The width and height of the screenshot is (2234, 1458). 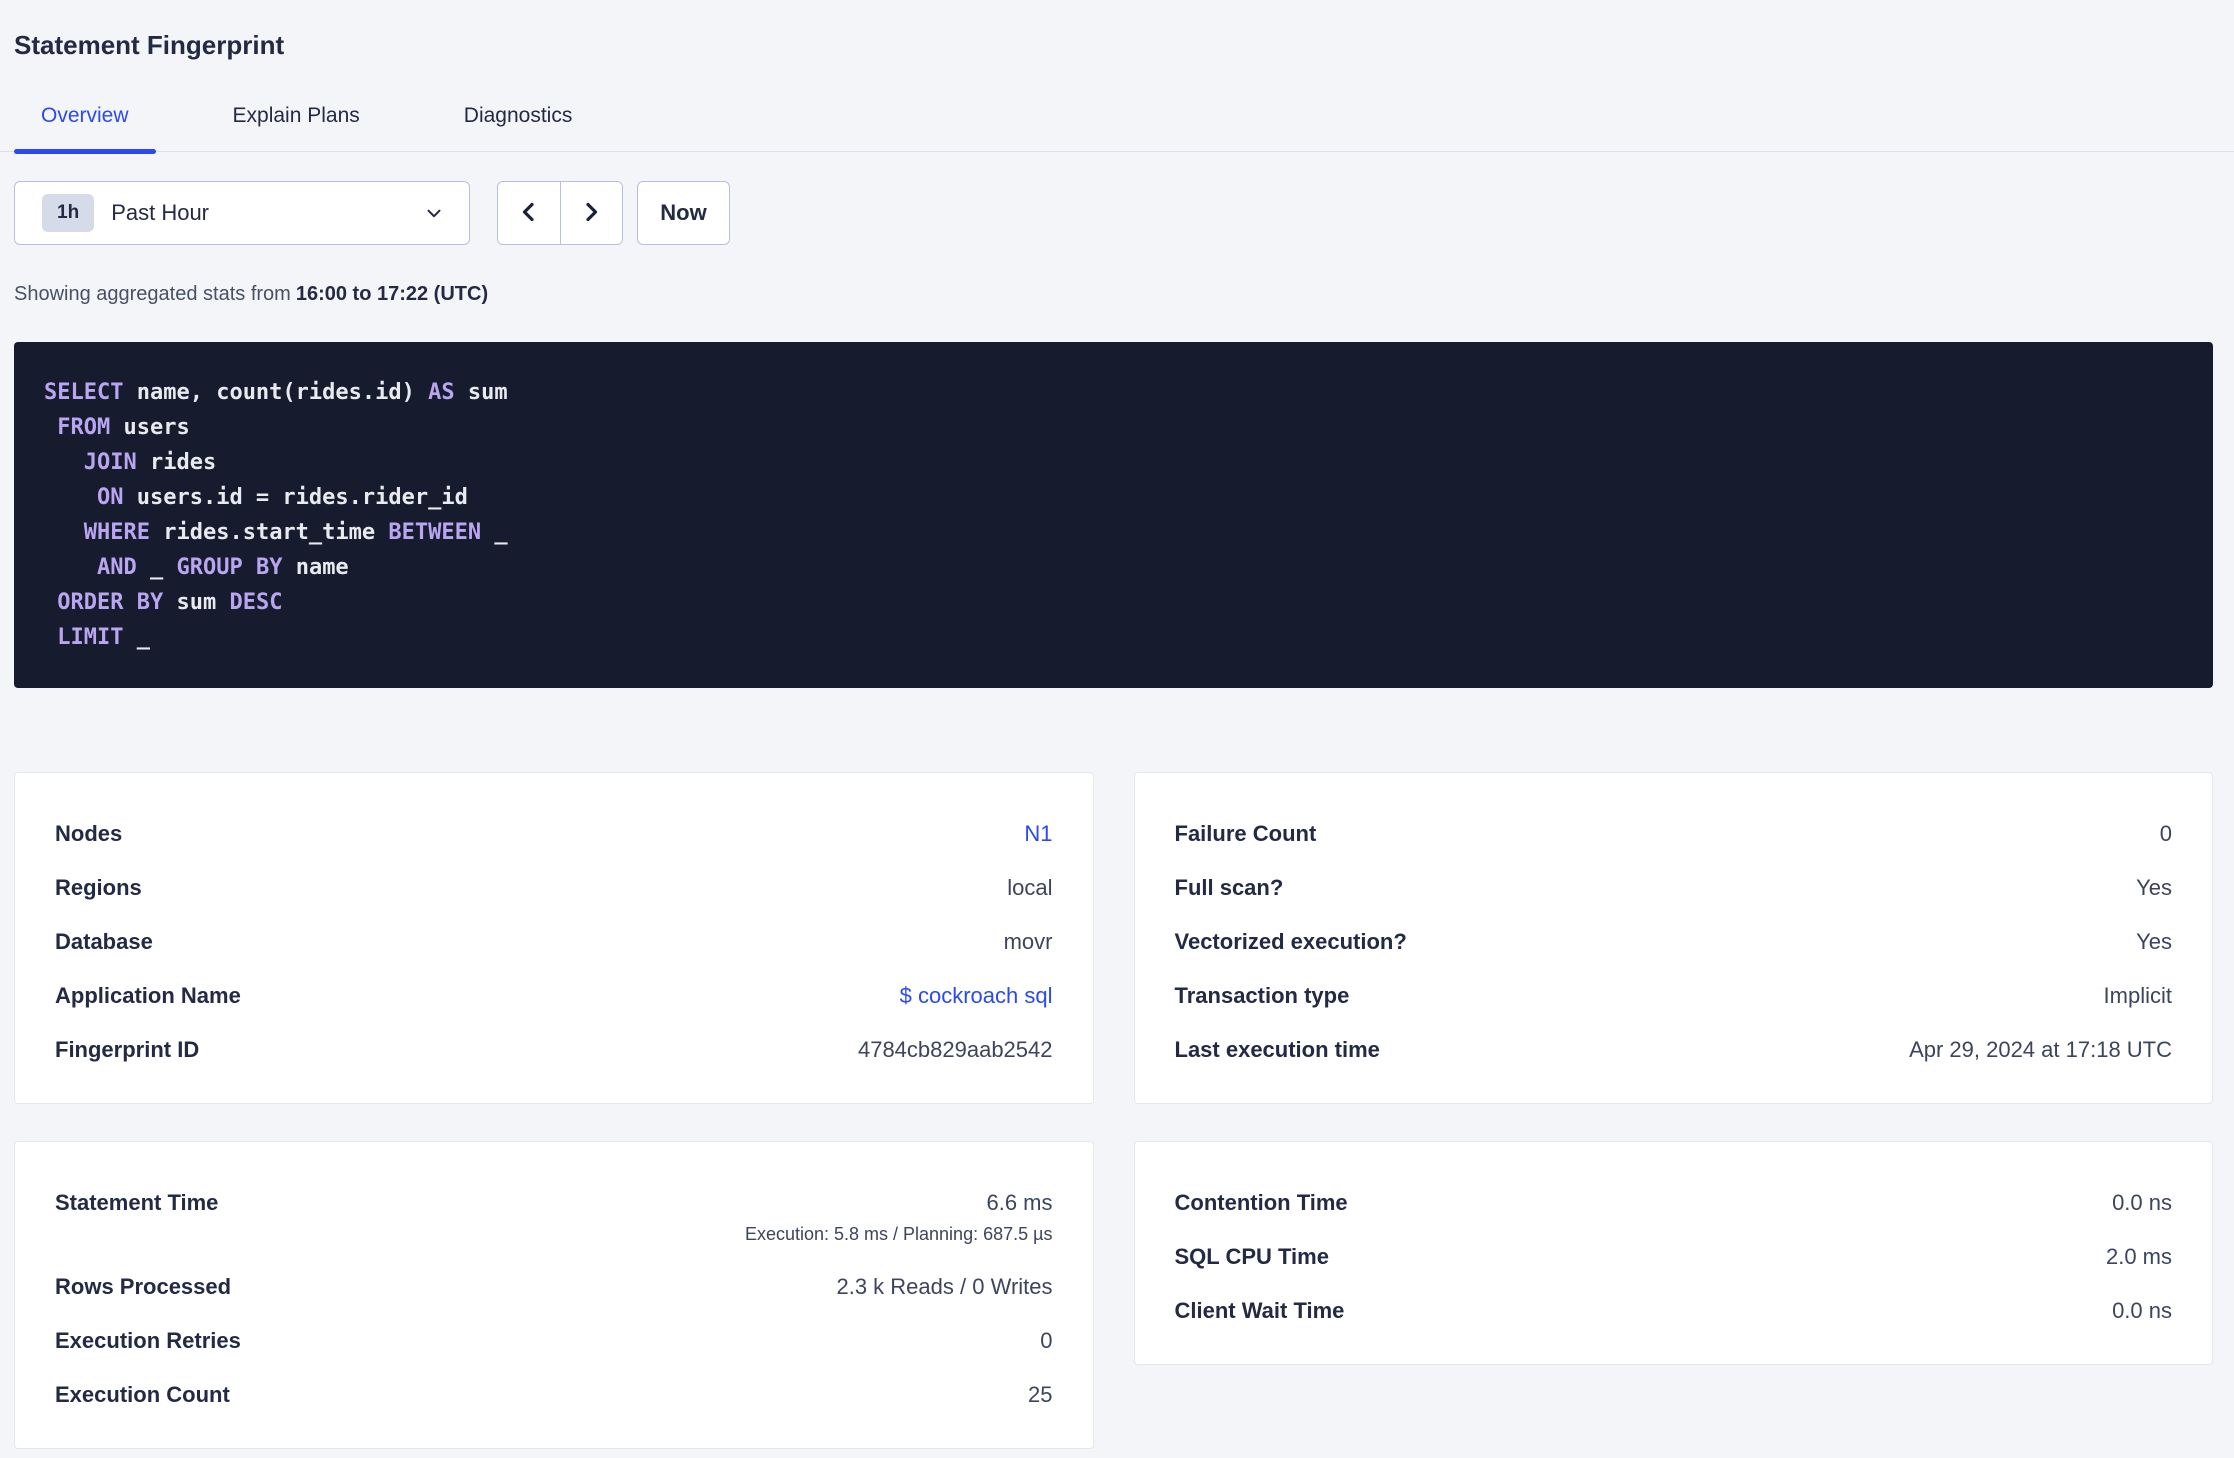 What do you see at coordinates (110, 462) in the screenshot?
I see `sql-keyword: JOIN` at bounding box center [110, 462].